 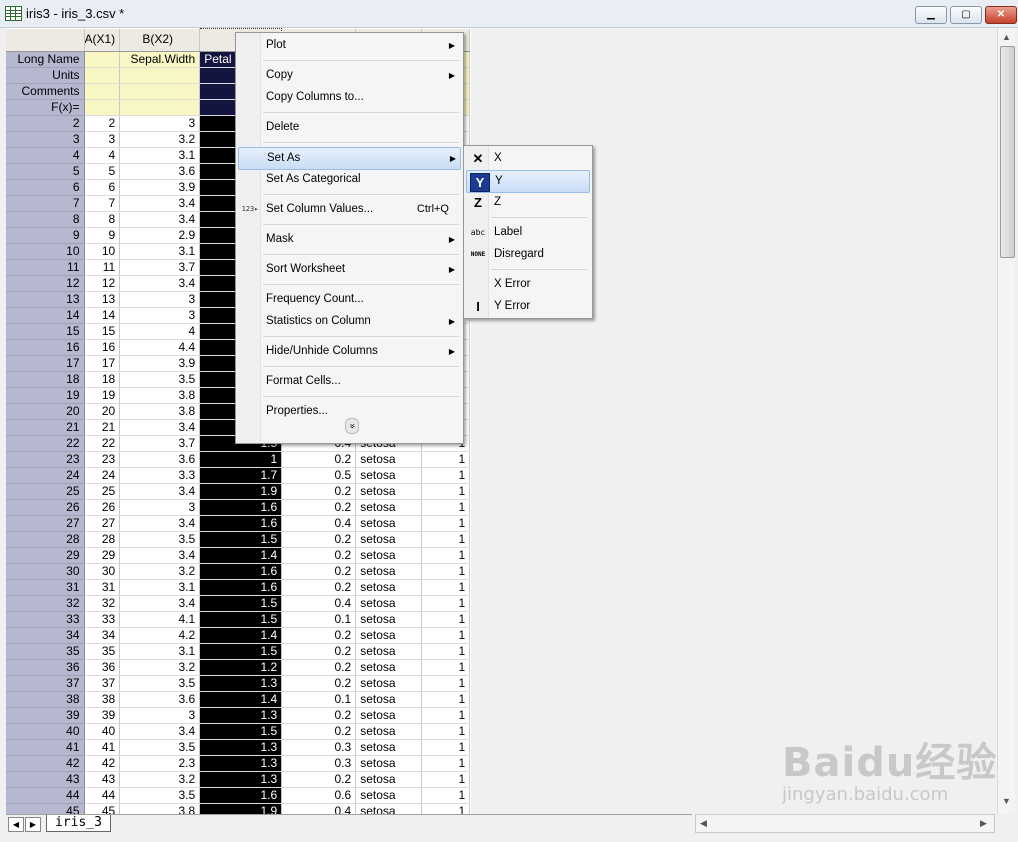 I want to click on cell: 2.9, so click(x=160, y=235).